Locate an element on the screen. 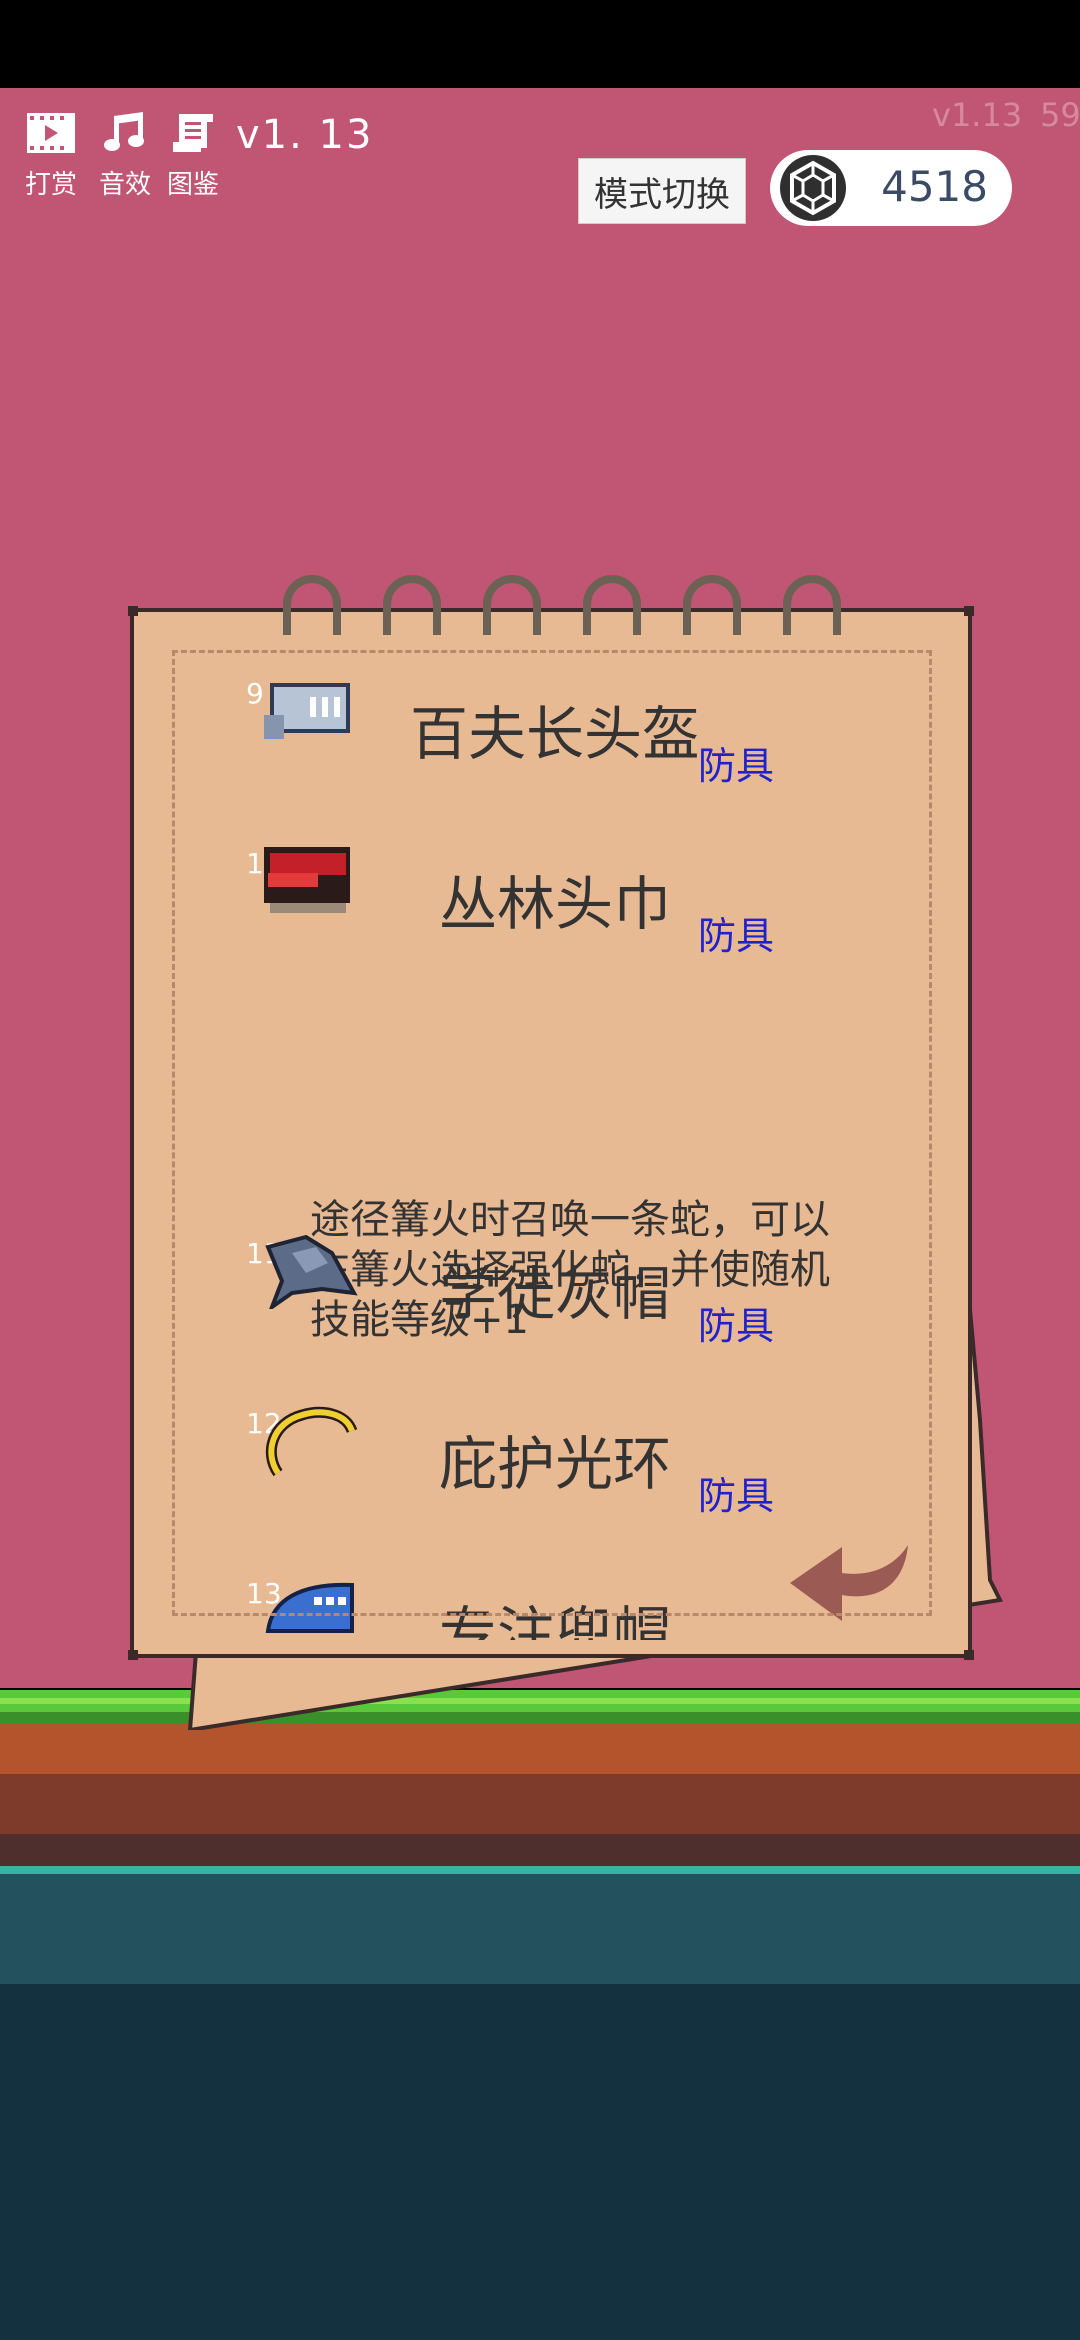 The height and width of the screenshot is (2340, 1080). gem-count: 4518 is located at coordinates (934, 186).